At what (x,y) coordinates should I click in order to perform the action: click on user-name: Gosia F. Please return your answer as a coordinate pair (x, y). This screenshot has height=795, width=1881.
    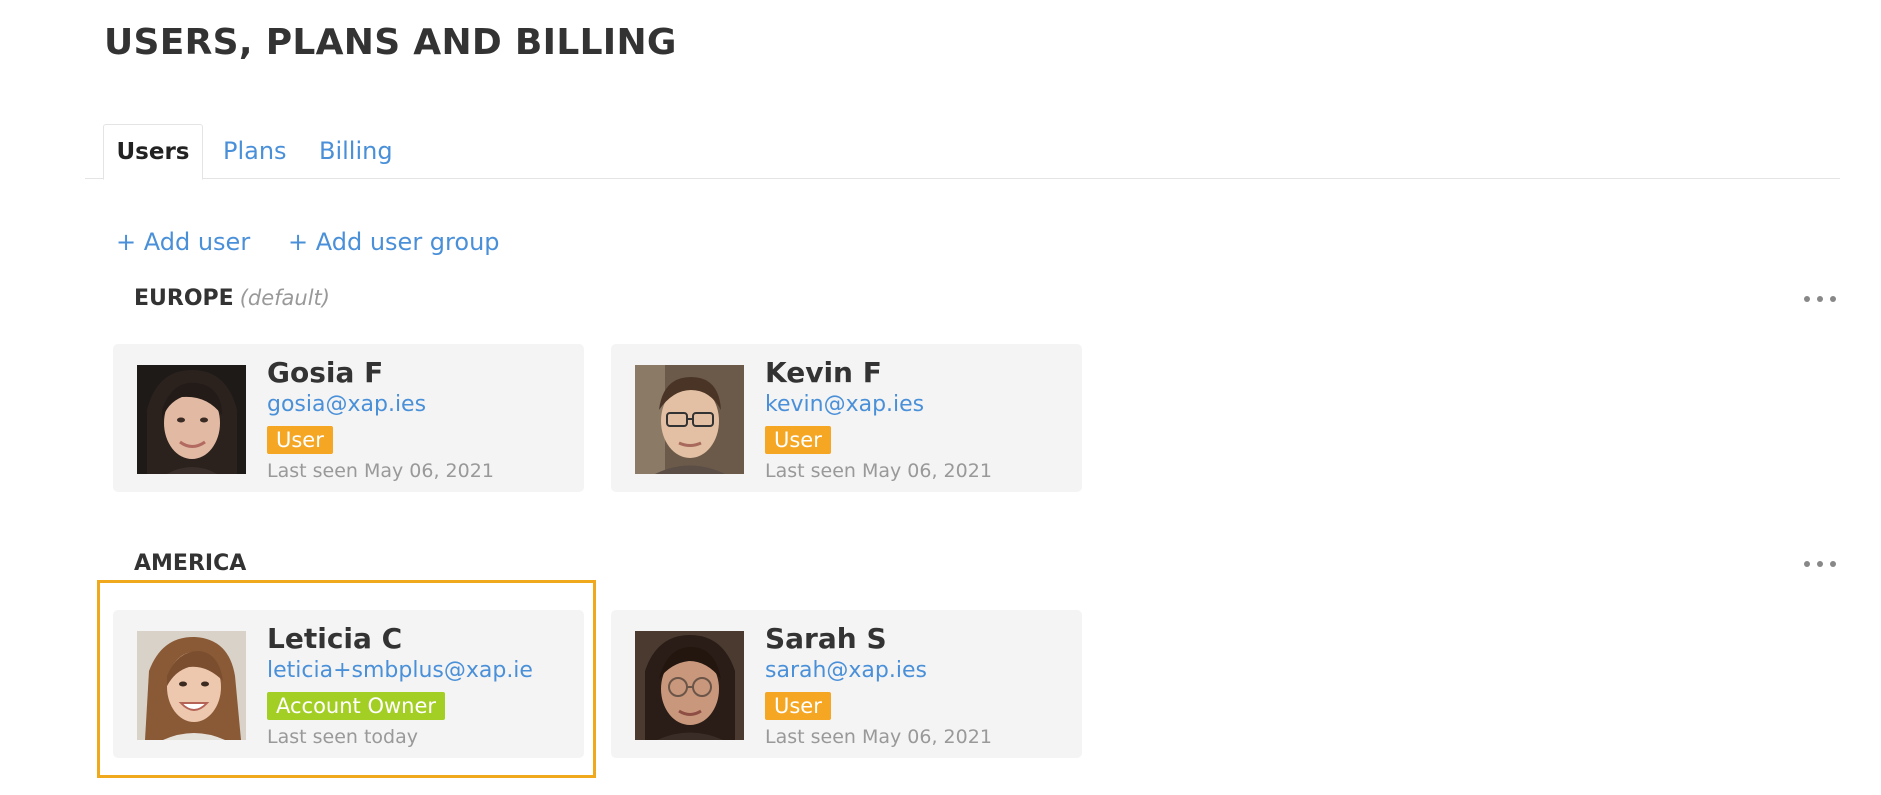
    Looking at the image, I should click on (325, 372).